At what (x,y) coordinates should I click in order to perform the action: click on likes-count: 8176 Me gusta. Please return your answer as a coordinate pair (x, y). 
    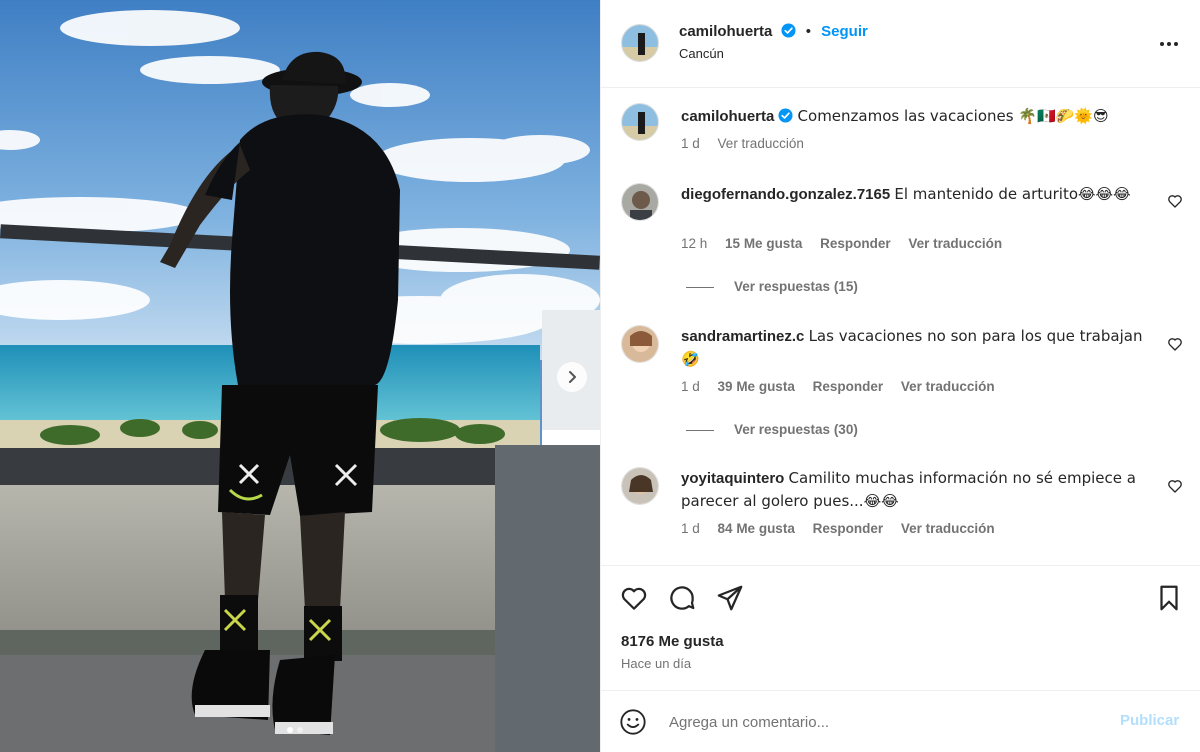
    Looking at the image, I should click on (672, 641).